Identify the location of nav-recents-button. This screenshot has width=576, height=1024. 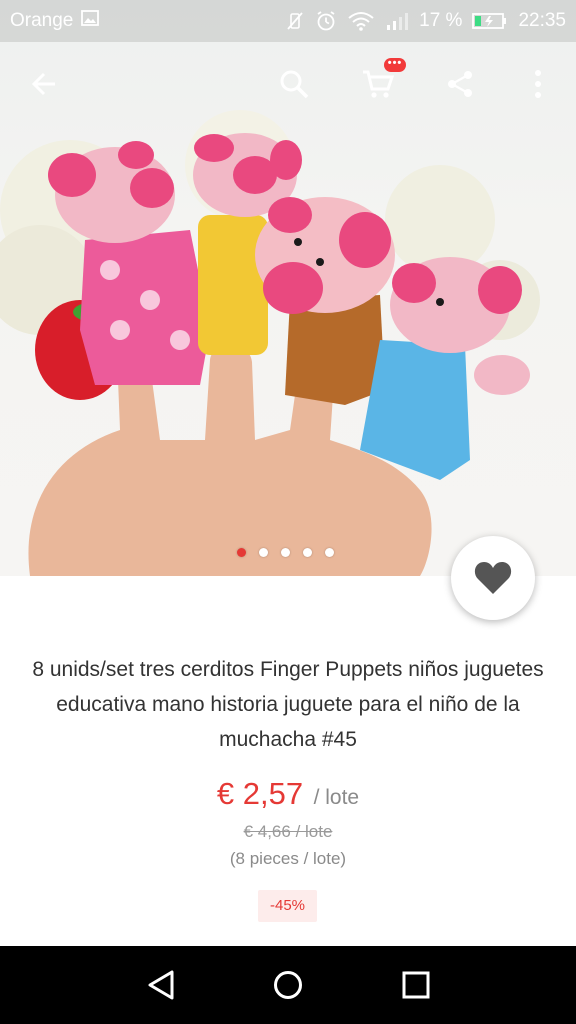
(416, 985).